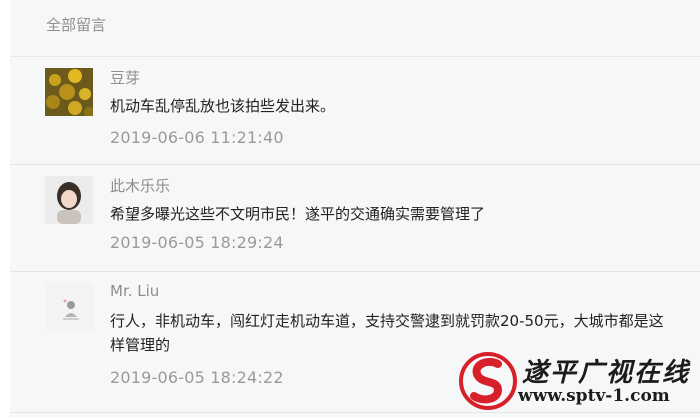 This screenshot has width=700, height=417. Describe the element at coordinates (298, 214) in the screenshot. I see `comment-text: 希望多曝光这些不文明市民！遂平的交通确实需要管理了` at that location.